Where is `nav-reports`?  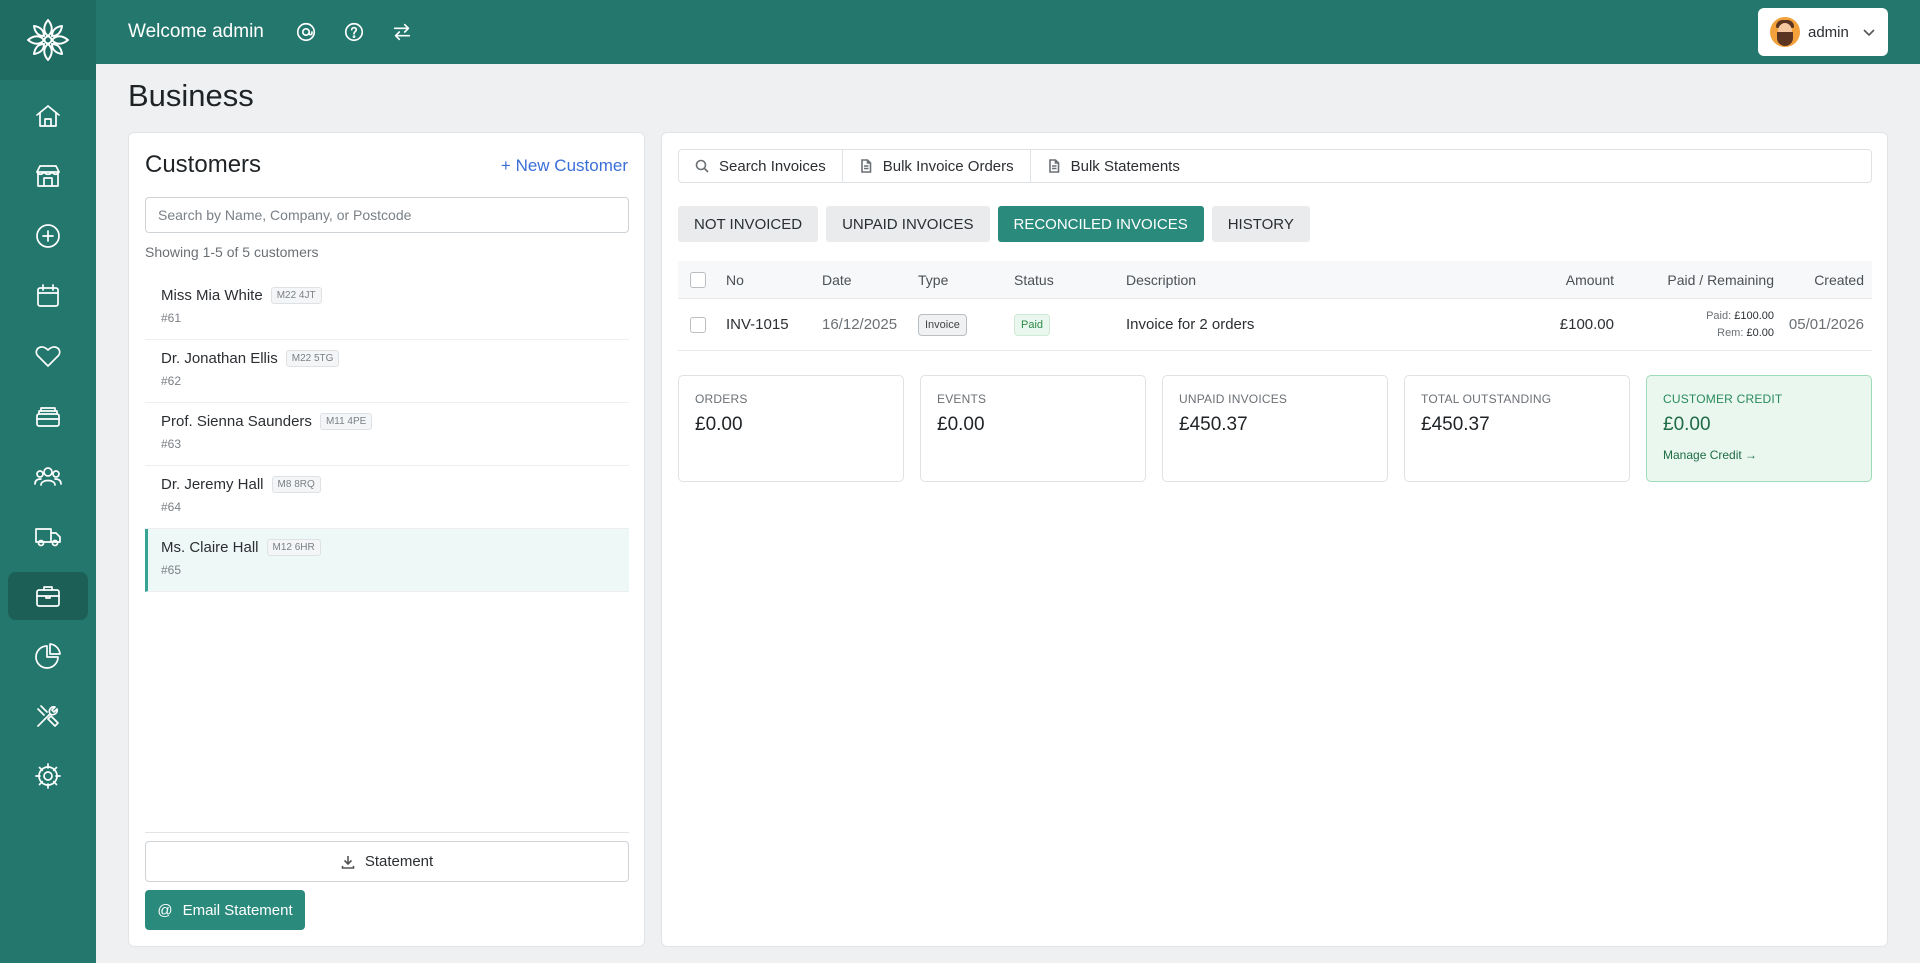 nav-reports is located at coordinates (48, 656).